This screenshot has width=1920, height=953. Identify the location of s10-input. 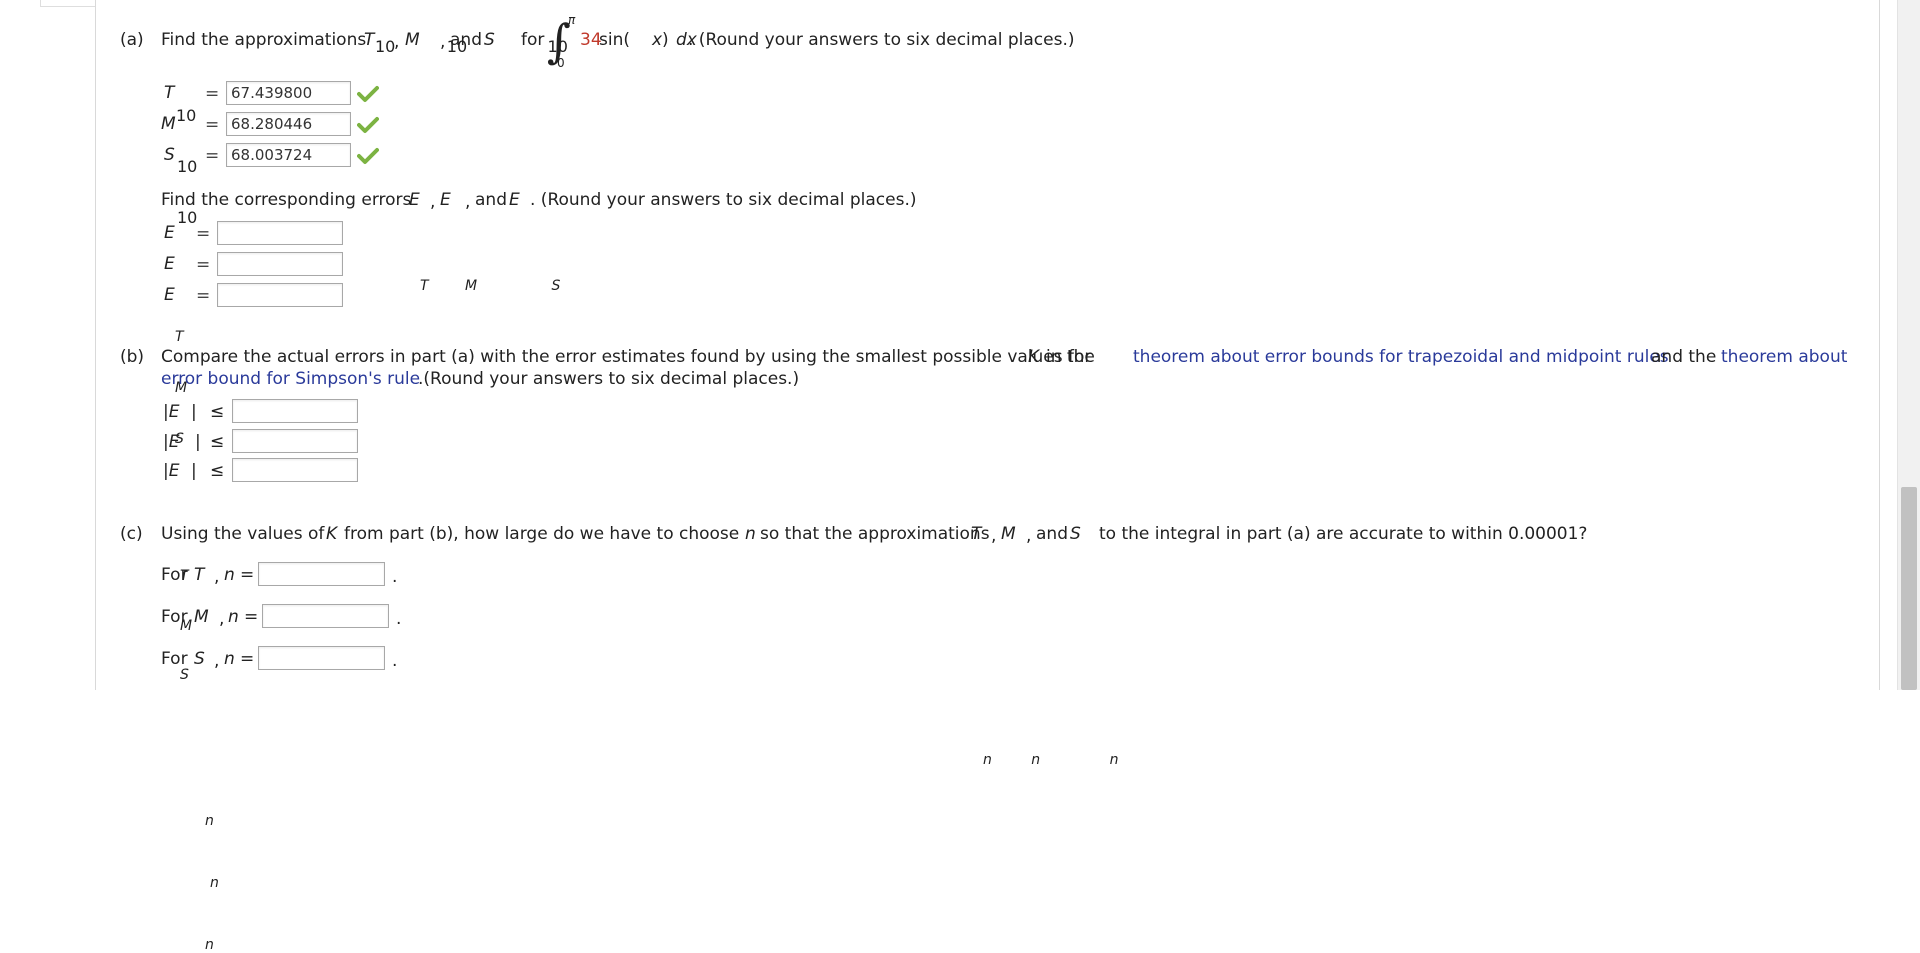
(288, 155).